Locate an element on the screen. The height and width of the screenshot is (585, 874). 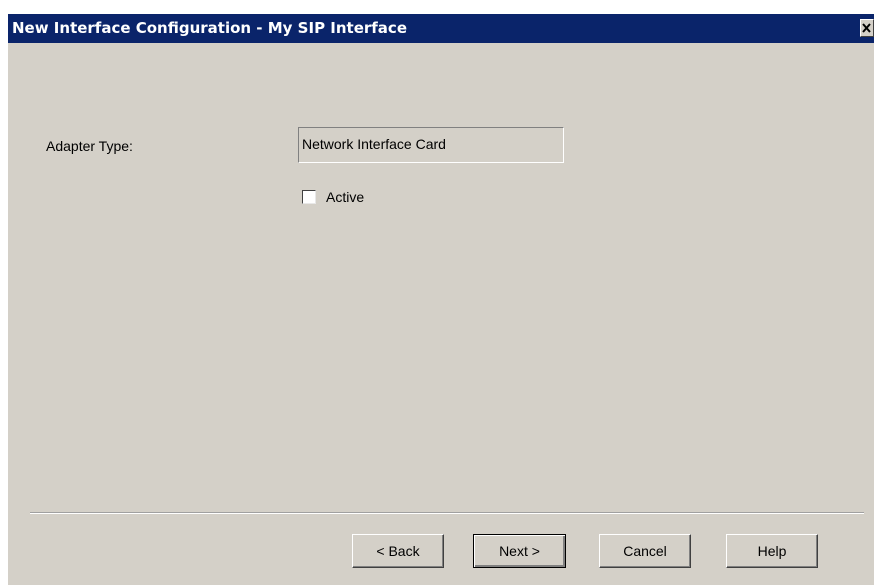
active-checkbox is located at coordinates (309, 197).